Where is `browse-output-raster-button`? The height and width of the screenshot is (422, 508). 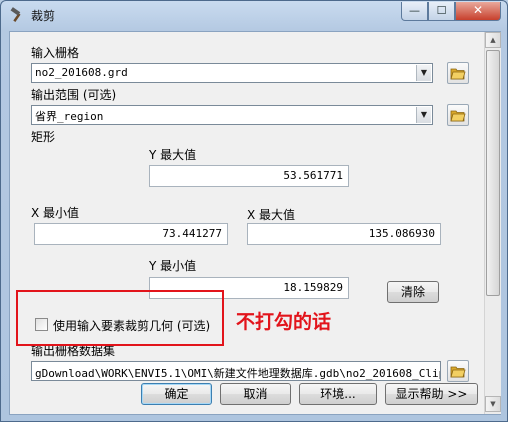 browse-output-raster-button is located at coordinates (458, 371).